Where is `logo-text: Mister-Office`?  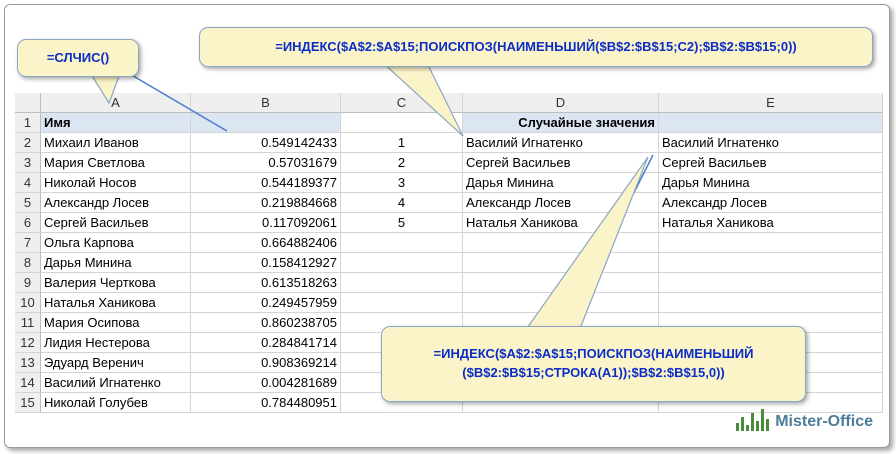 logo-text: Mister-Office is located at coordinates (824, 421).